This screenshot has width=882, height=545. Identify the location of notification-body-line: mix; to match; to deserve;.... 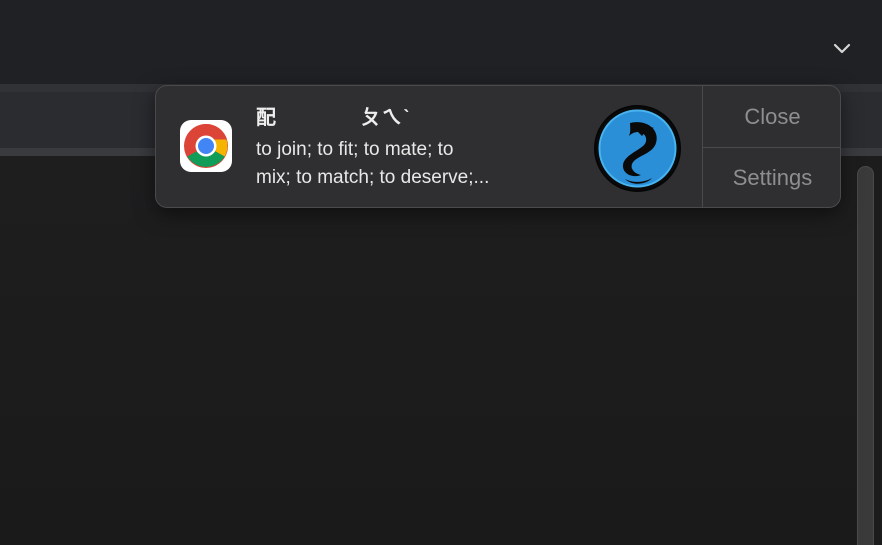
(373, 177).